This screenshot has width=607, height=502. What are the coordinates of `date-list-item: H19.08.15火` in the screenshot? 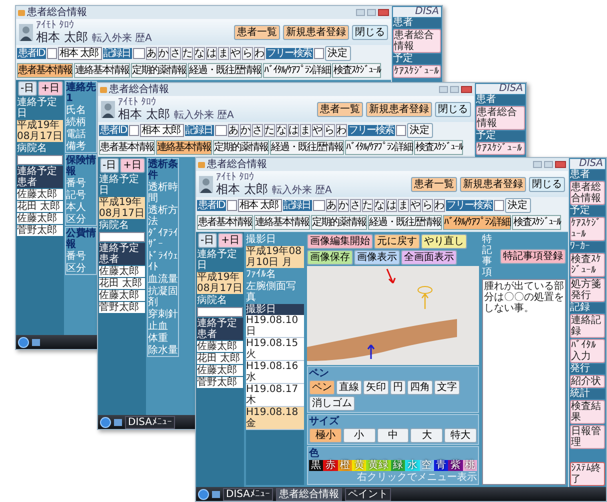 It's located at (275, 349).